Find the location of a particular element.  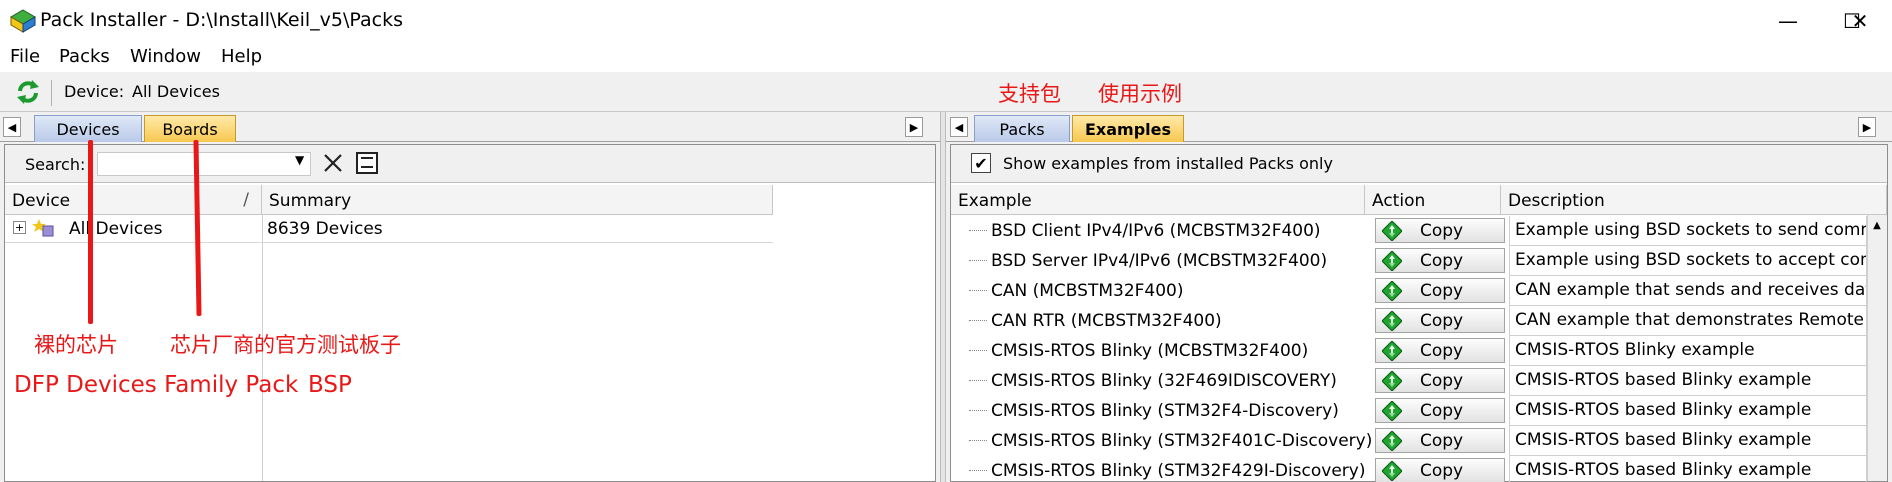

search-label: Search: is located at coordinates (55, 164).